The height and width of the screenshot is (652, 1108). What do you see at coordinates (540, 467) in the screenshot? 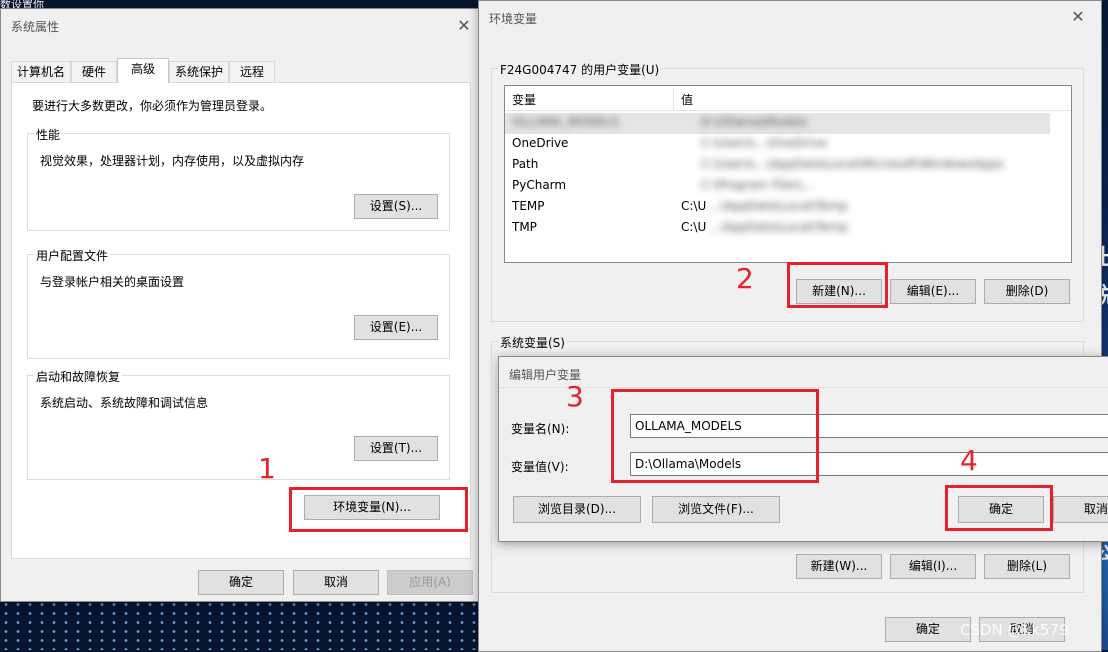
I see `variable-value-label: 变量值(V):` at bounding box center [540, 467].